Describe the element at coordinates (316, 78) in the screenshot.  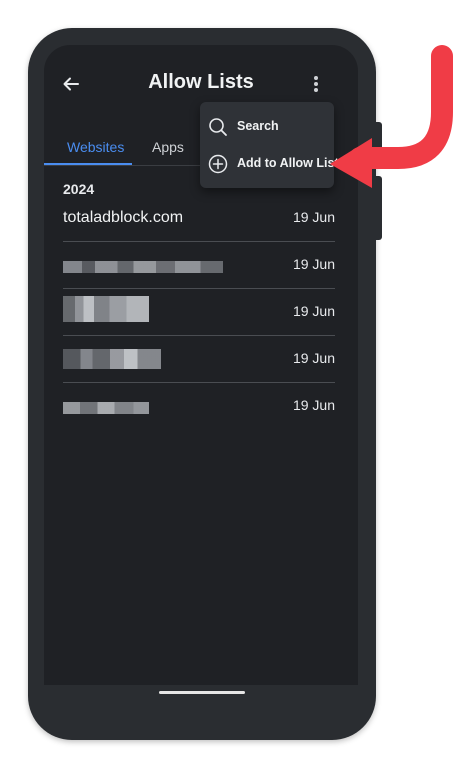
I see `more-vertical-icon` at that location.